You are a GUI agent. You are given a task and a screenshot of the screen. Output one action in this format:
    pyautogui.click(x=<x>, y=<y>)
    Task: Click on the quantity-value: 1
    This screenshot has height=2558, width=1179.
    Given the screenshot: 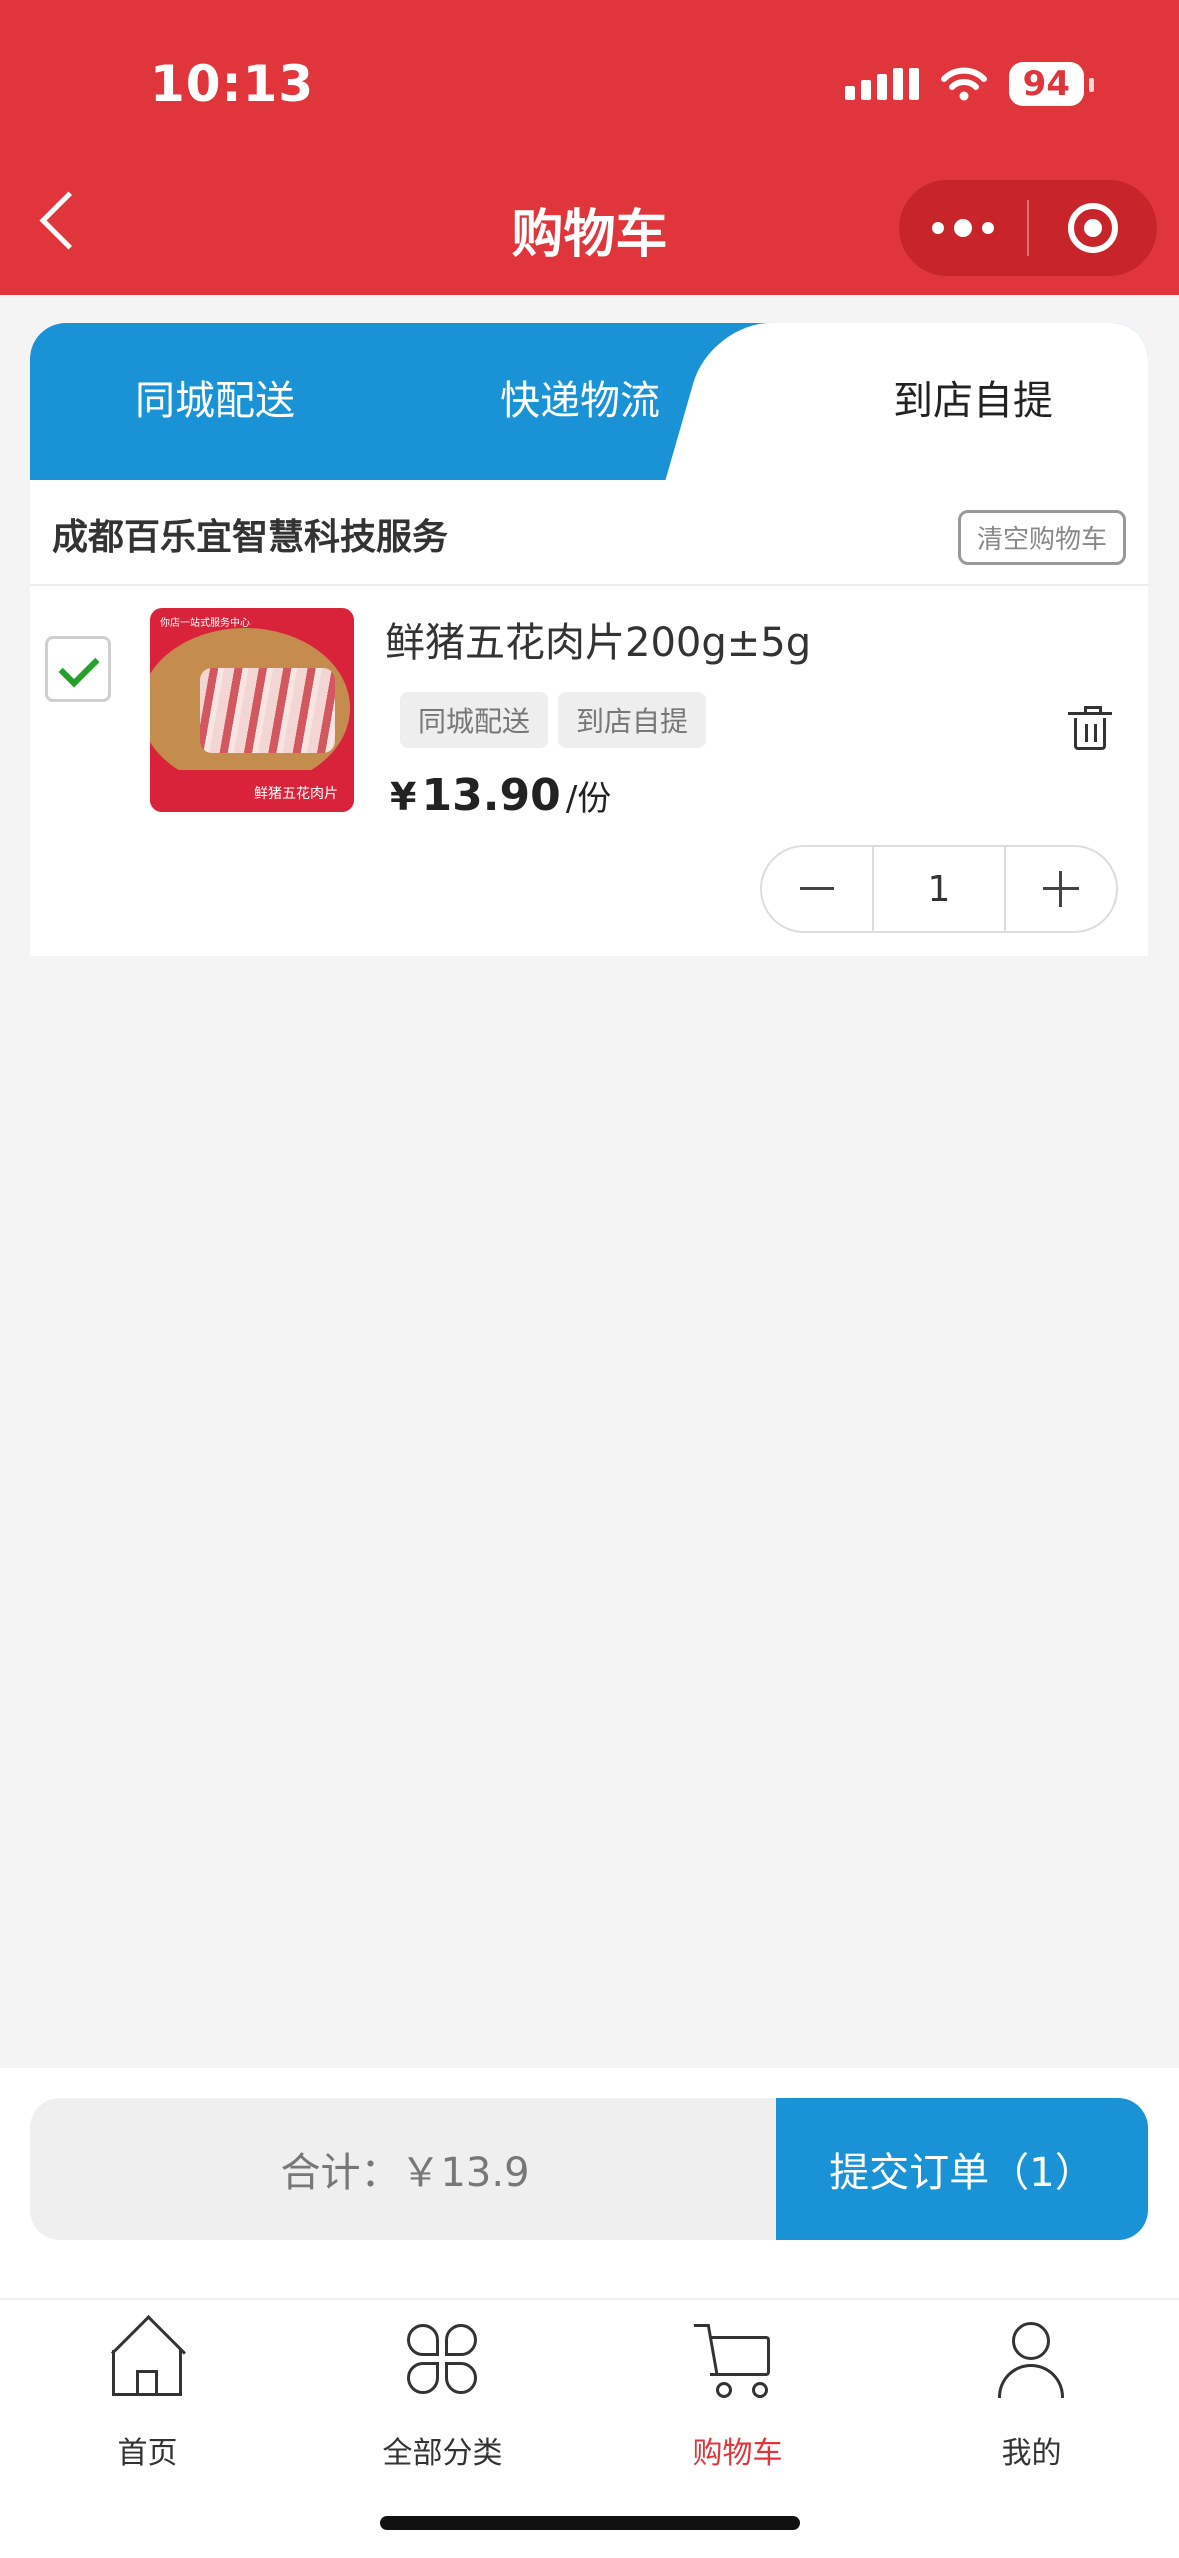 What is the action you would take?
    pyautogui.click(x=939, y=889)
    